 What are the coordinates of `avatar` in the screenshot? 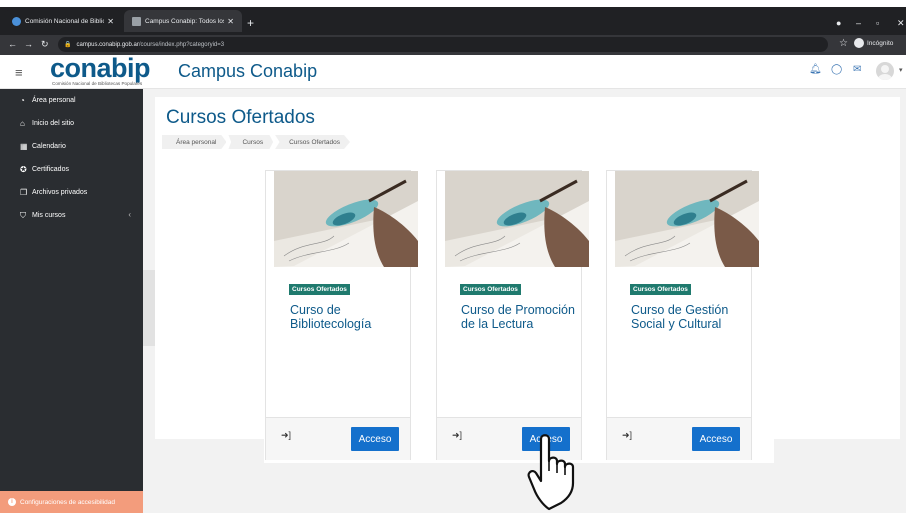 It's located at (885, 71).